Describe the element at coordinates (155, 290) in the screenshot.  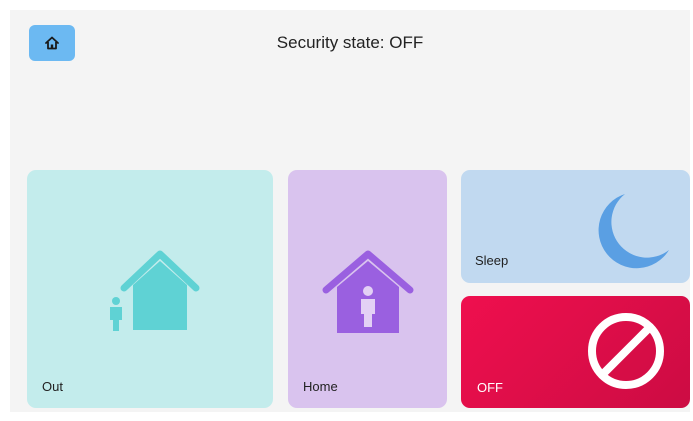
I see `house-person-outside-icon` at that location.